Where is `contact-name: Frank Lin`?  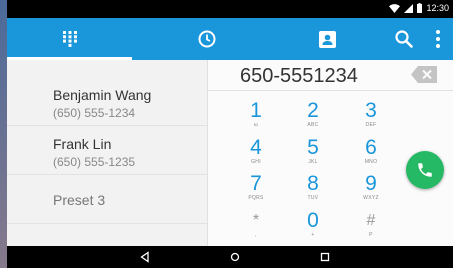
contact-name: Frank Lin is located at coordinates (82, 144).